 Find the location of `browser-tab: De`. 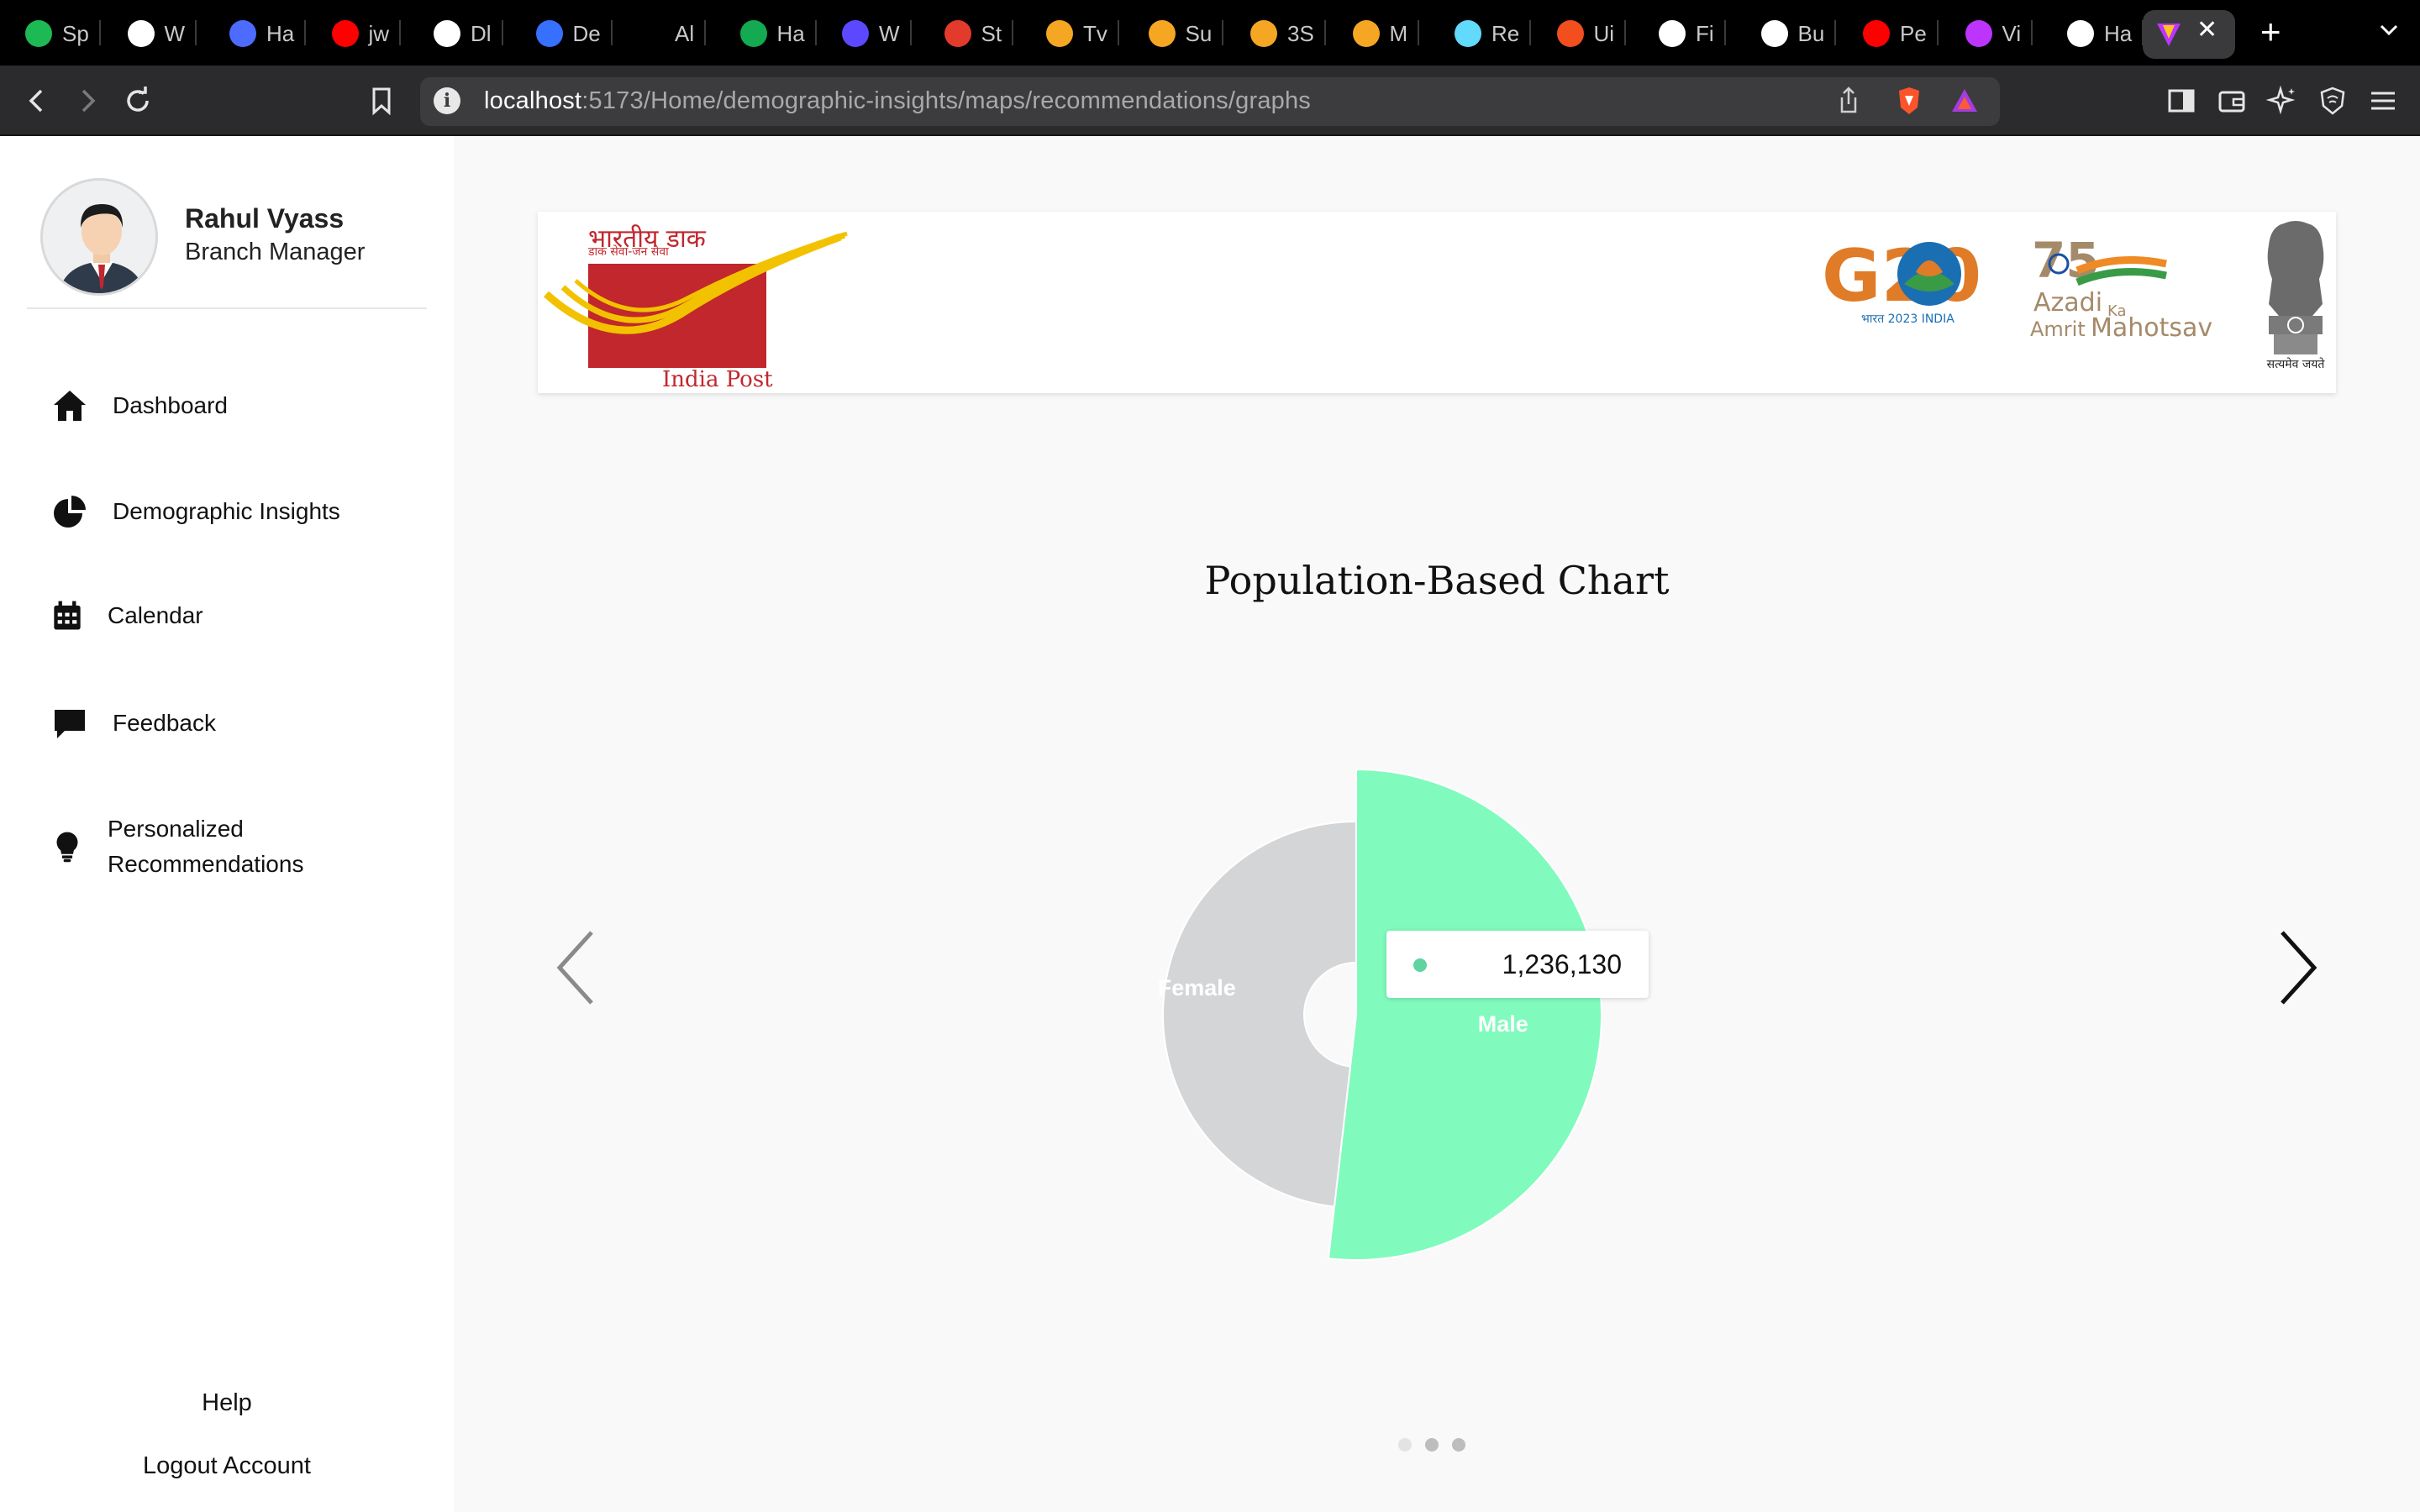

browser-tab: De is located at coordinates (574, 33).